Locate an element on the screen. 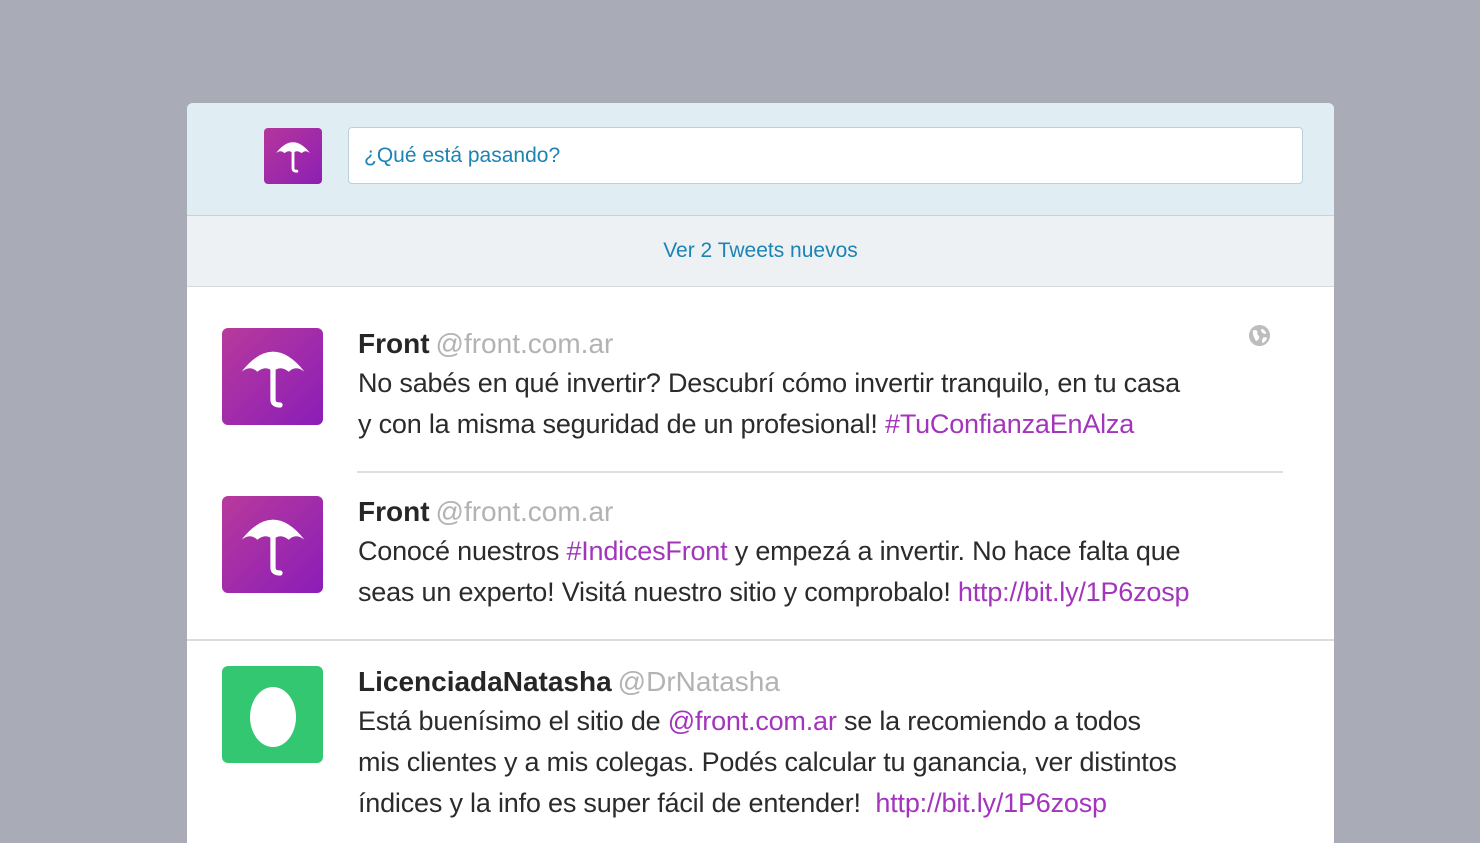 This screenshot has height=843, width=1480. egg-avatar-icon is located at coordinates (272, 716).